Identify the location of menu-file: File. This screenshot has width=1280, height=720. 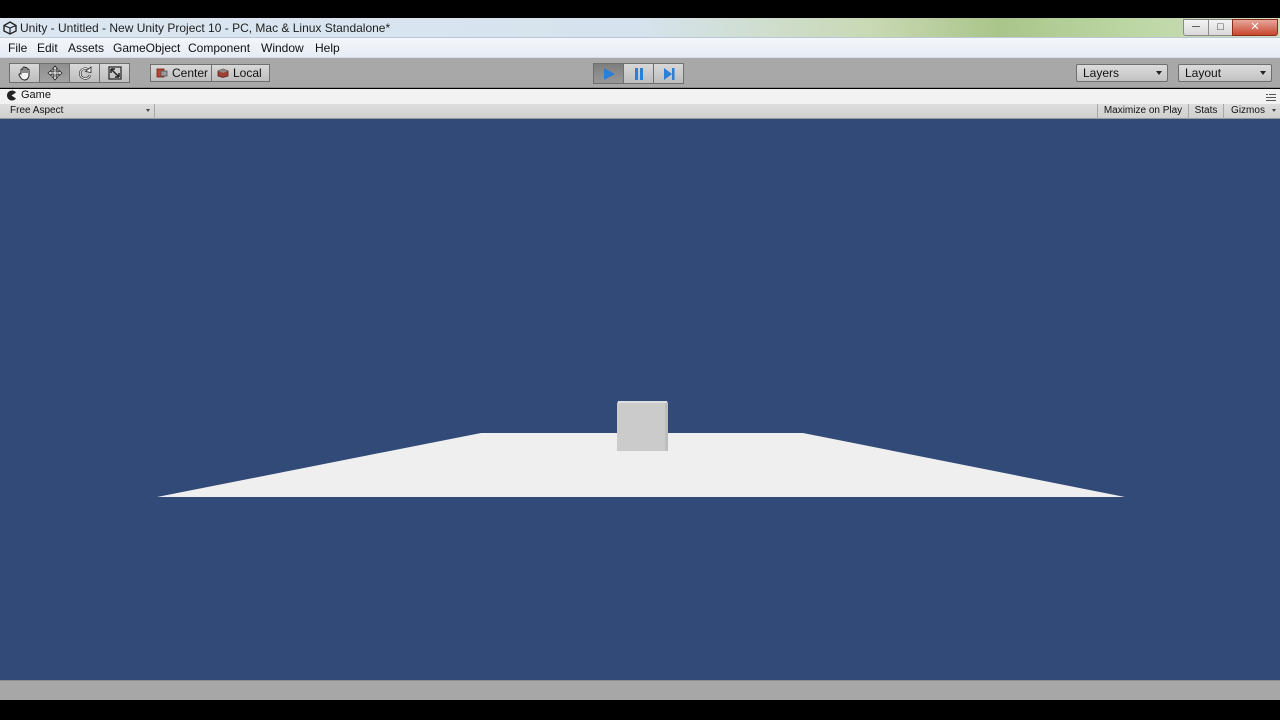
(17, 48).